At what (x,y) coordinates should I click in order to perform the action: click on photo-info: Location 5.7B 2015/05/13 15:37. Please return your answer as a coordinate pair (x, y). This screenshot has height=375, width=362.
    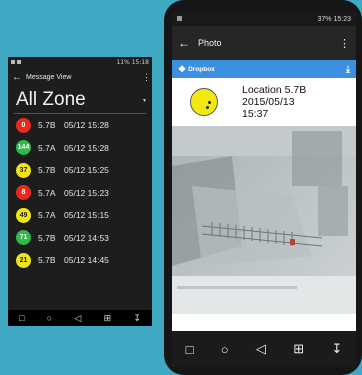
    Looking at the image, I should click on (264, 102).